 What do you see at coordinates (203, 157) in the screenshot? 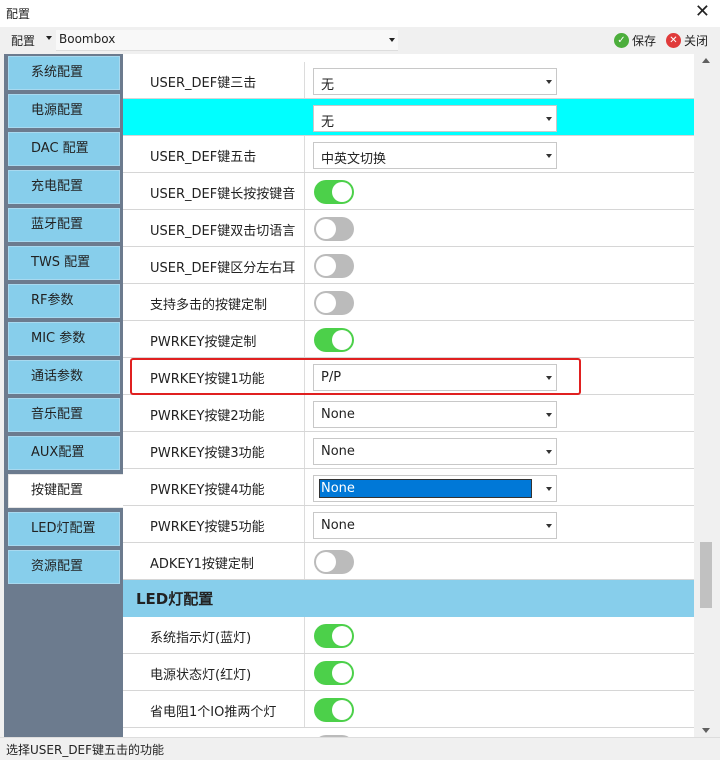
I see `setting-label: USER_DEF键五击` at bounding box center [203, 157].